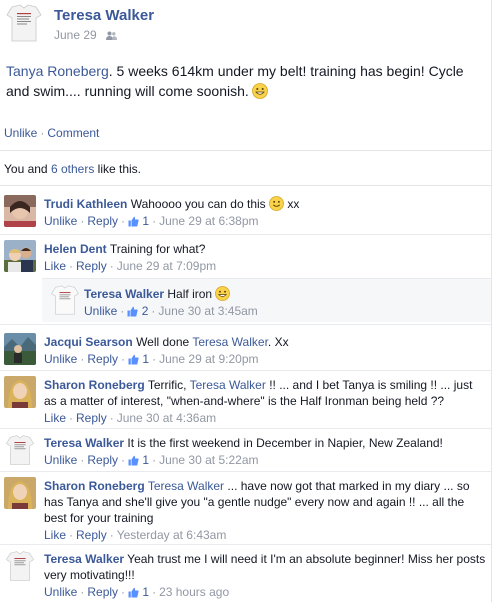 The image size is (492, 602). Describe the element at coordinates (208, 221) in the screenshot. I see `comment-time: June 29 at 6:38pm` at that location.